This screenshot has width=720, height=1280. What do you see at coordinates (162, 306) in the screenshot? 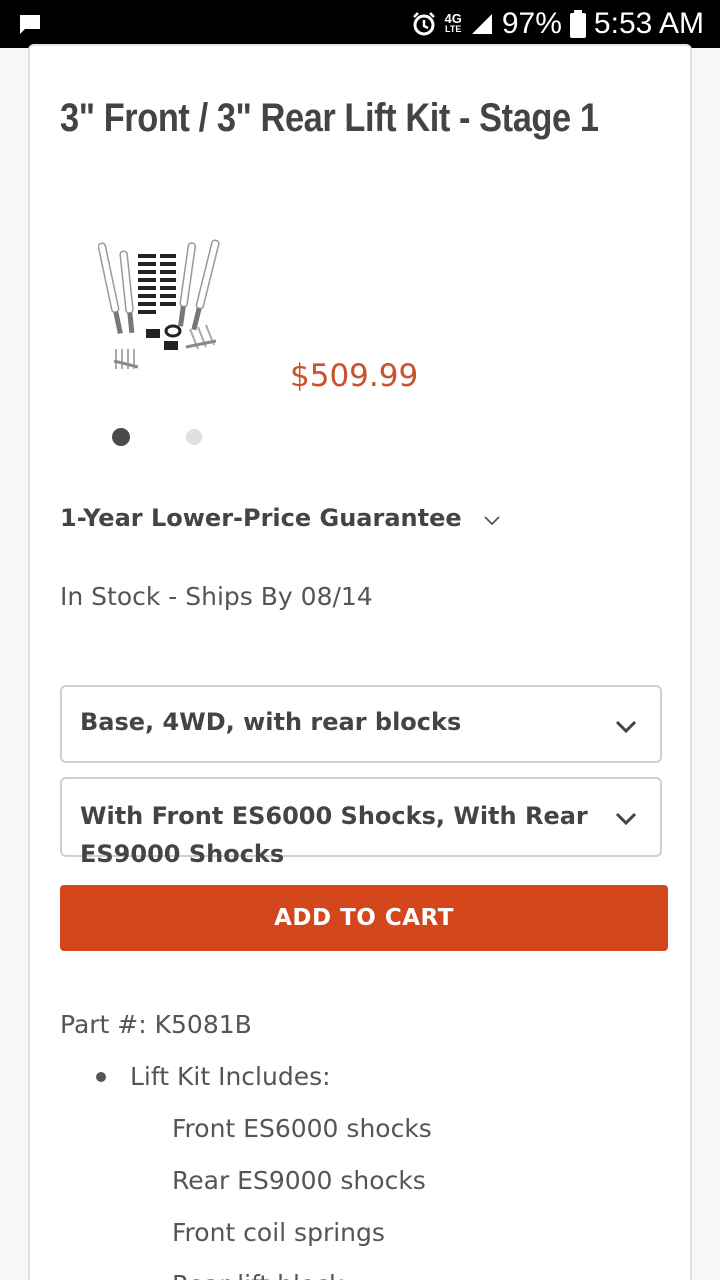
I see `product-image` at bounding box center [162, 306].